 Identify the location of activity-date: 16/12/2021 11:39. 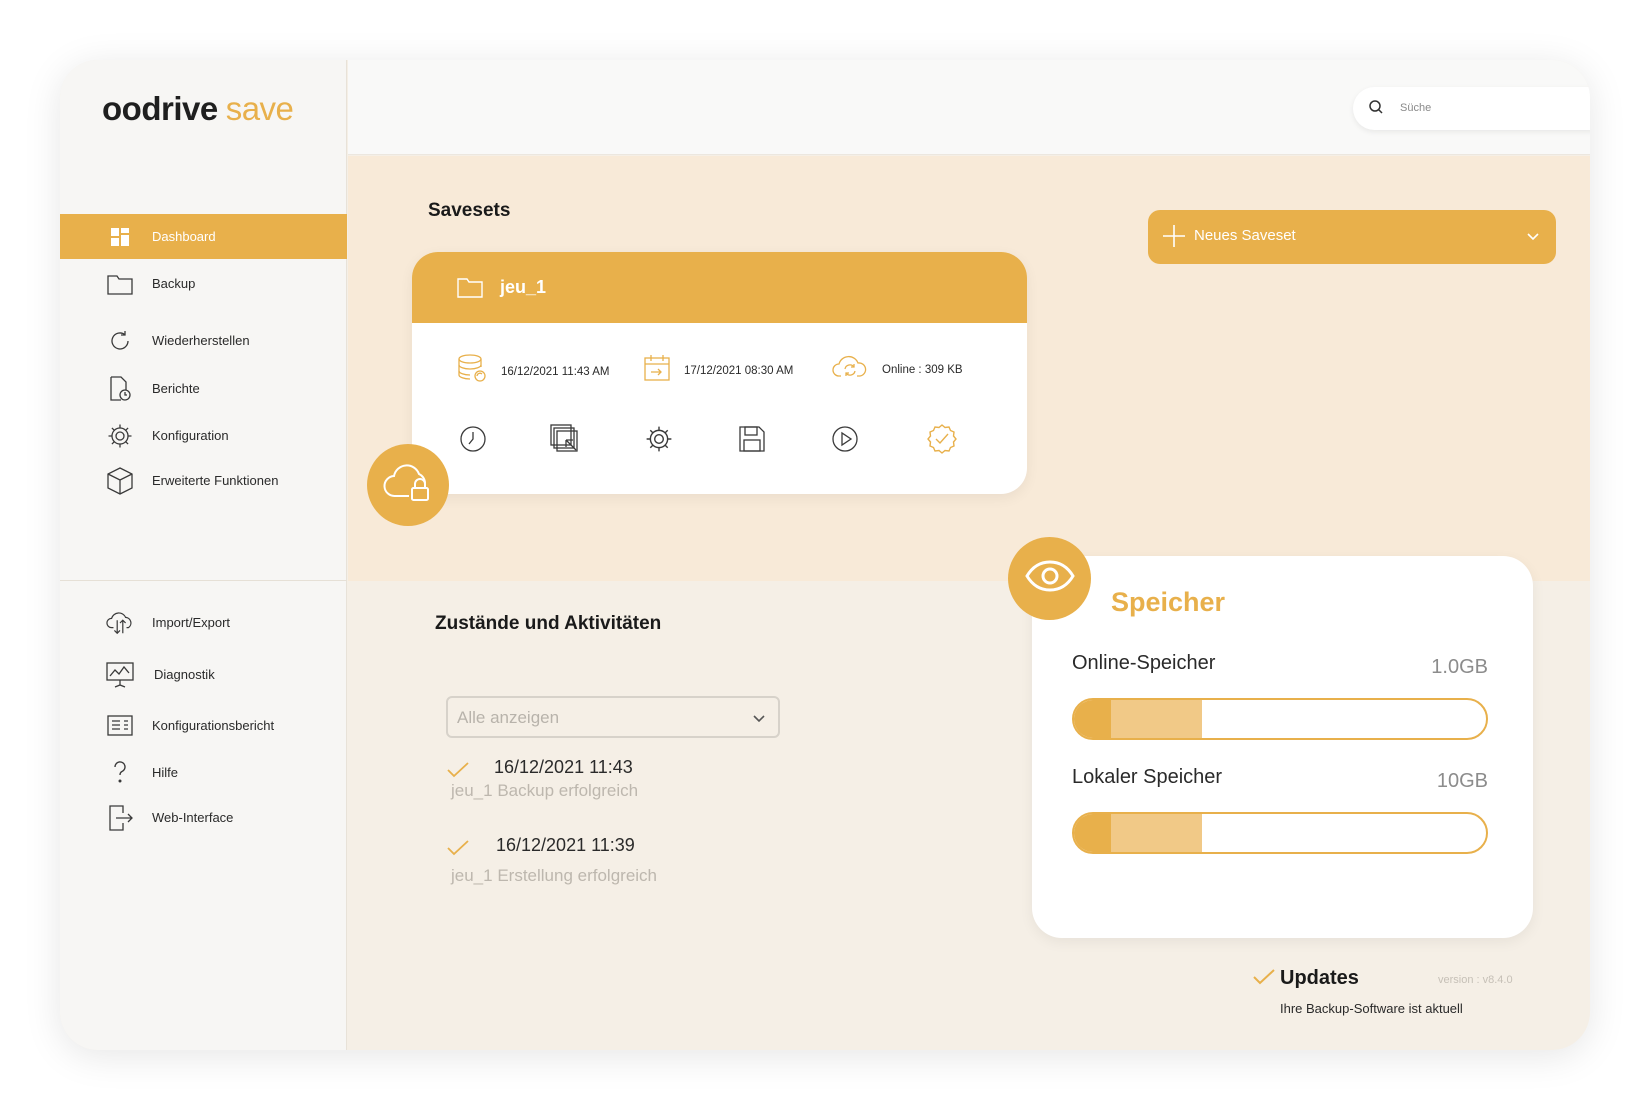
(565, 845).